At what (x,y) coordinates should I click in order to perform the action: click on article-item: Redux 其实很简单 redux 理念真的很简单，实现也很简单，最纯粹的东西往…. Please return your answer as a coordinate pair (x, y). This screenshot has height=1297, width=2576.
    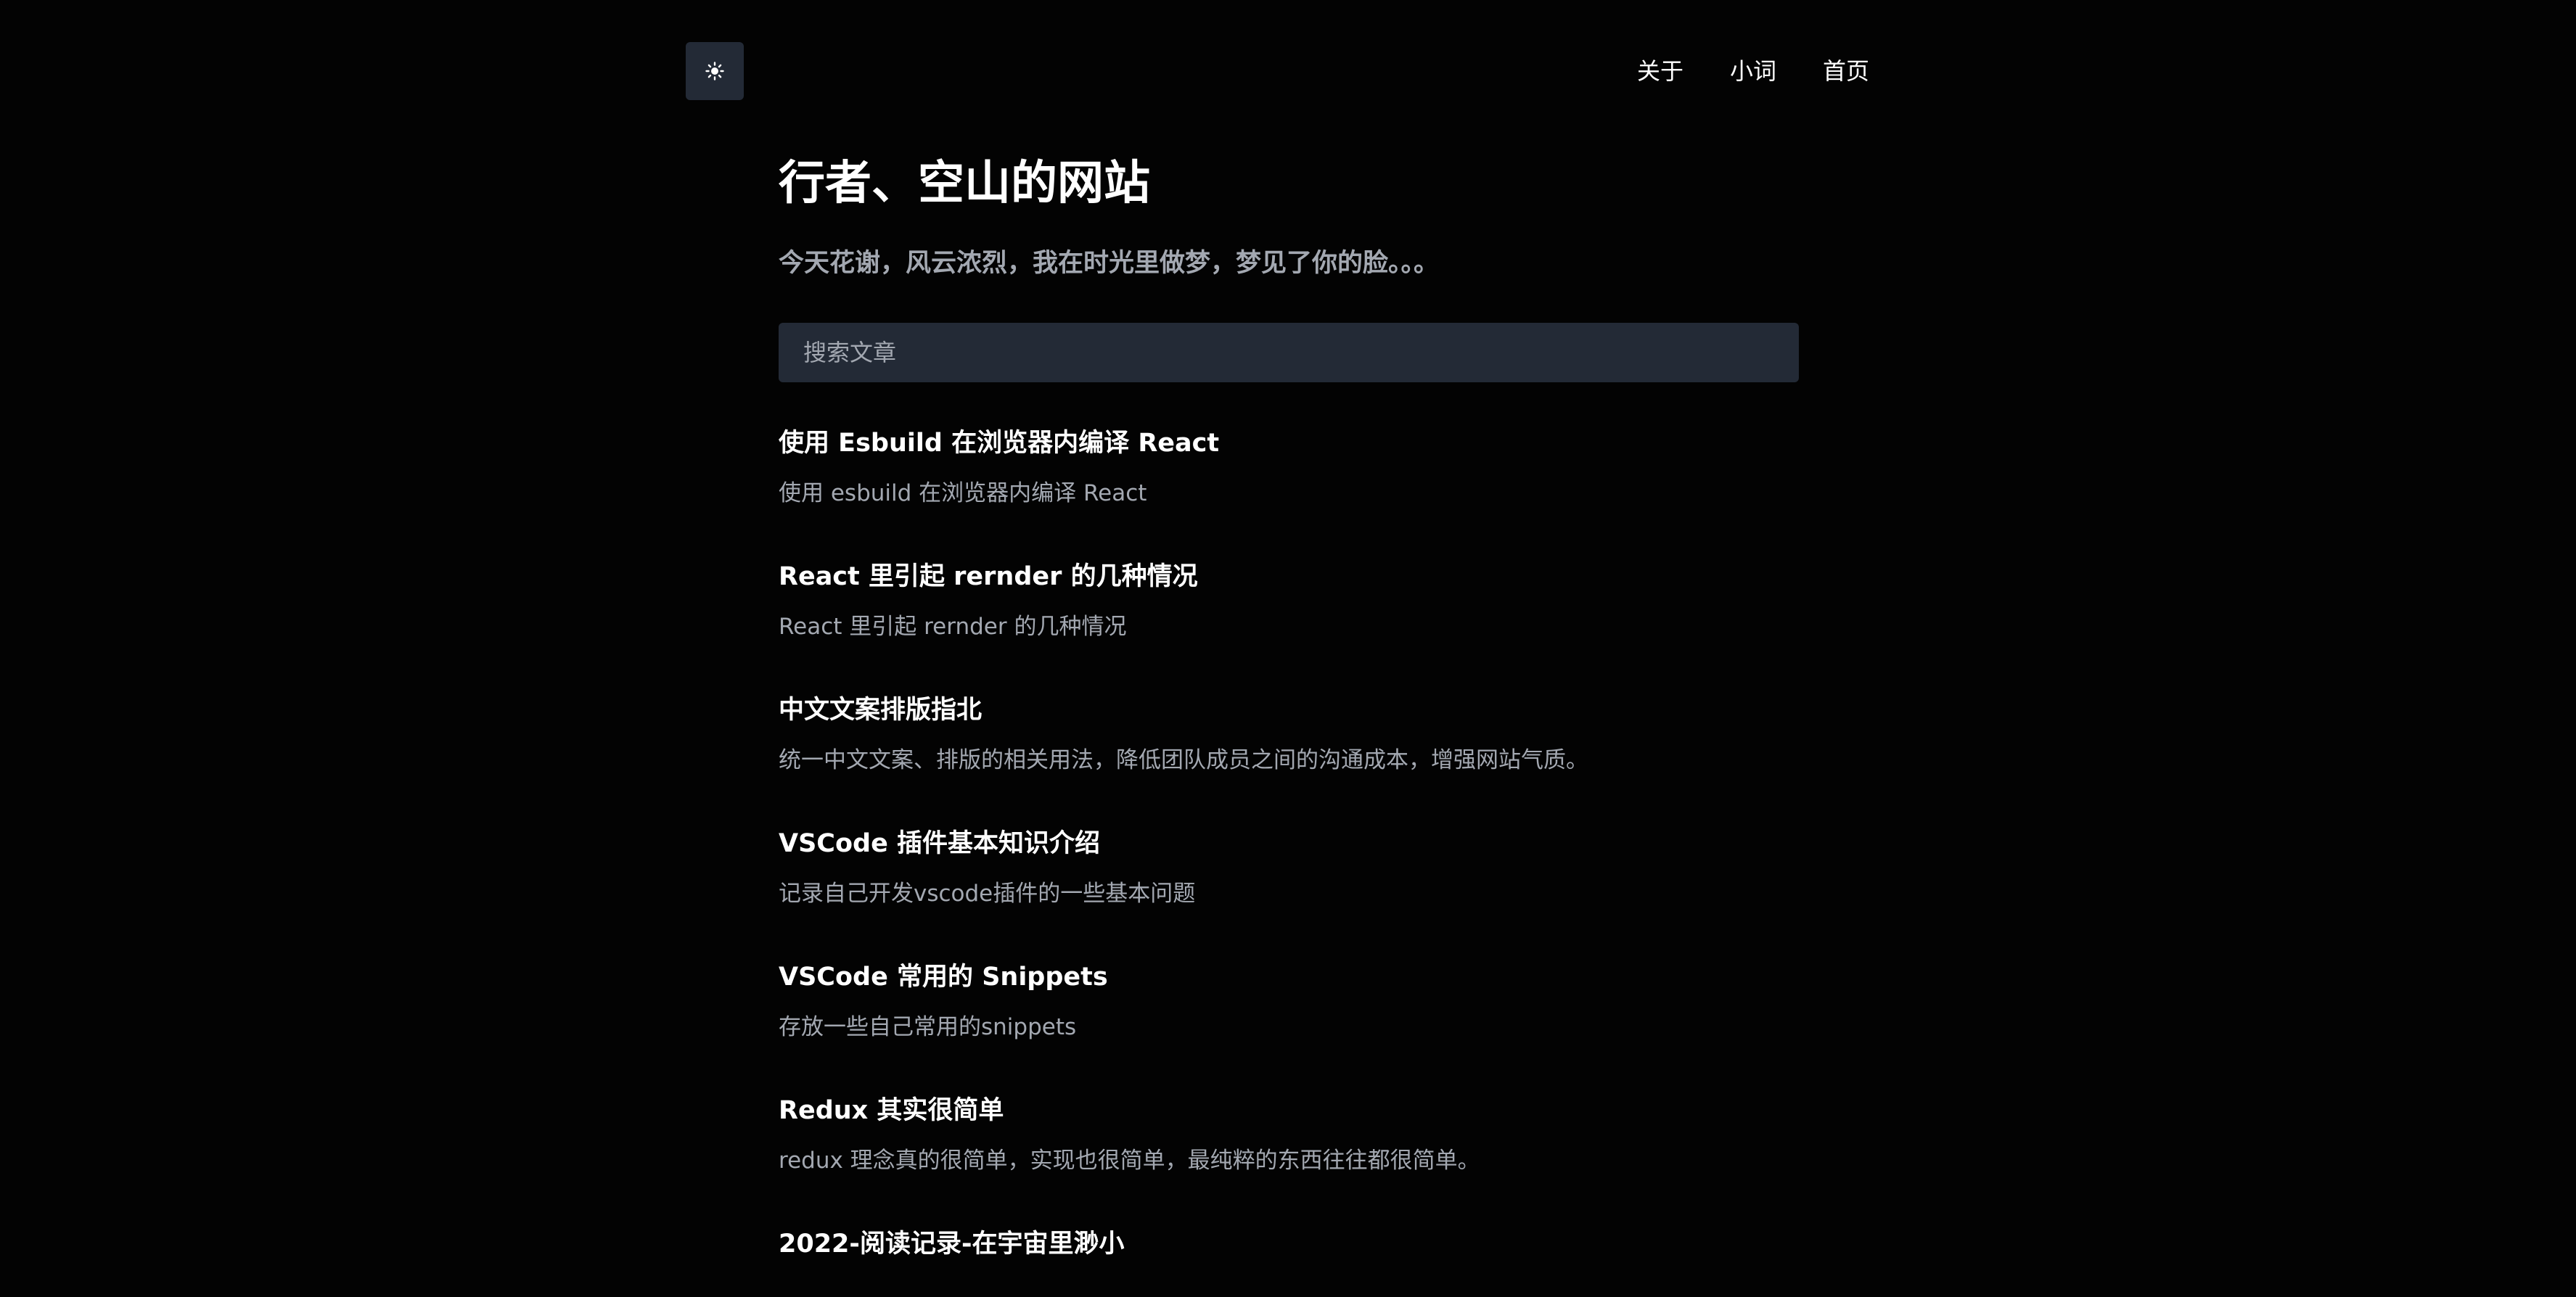
    Looking at the image, I should click on (1289, 1158).